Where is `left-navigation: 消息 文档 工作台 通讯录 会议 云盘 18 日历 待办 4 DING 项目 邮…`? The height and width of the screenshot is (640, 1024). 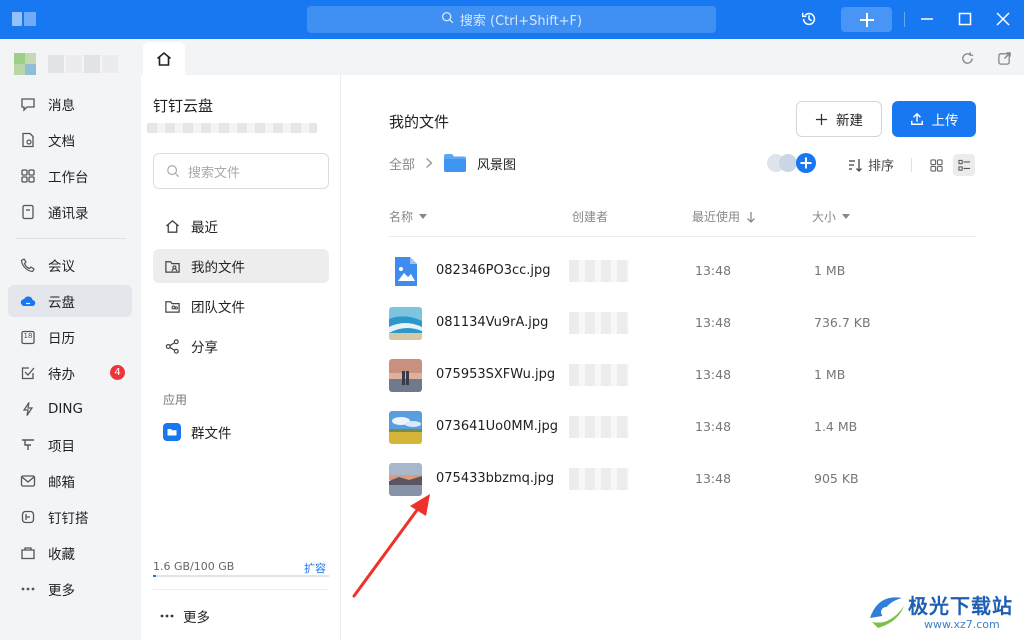
left-navigation: 消息 文档 工作台 通讯录 会议 云盘 18 日历 待办 4 DING 项目 邮… is located at coordinates (70, 339).